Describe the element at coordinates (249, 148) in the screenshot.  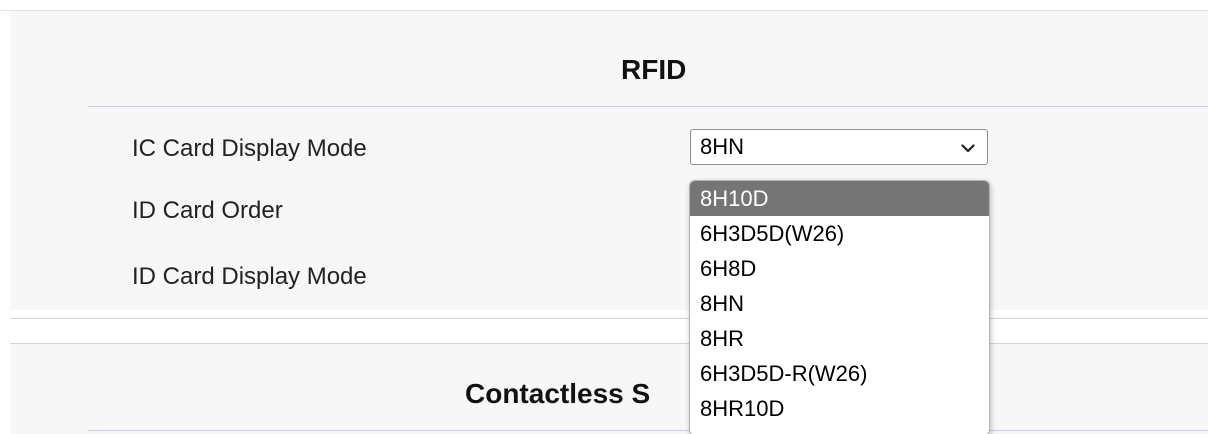
I see `ic-card-display-mode-label: IC Card Display Mode` at that location.